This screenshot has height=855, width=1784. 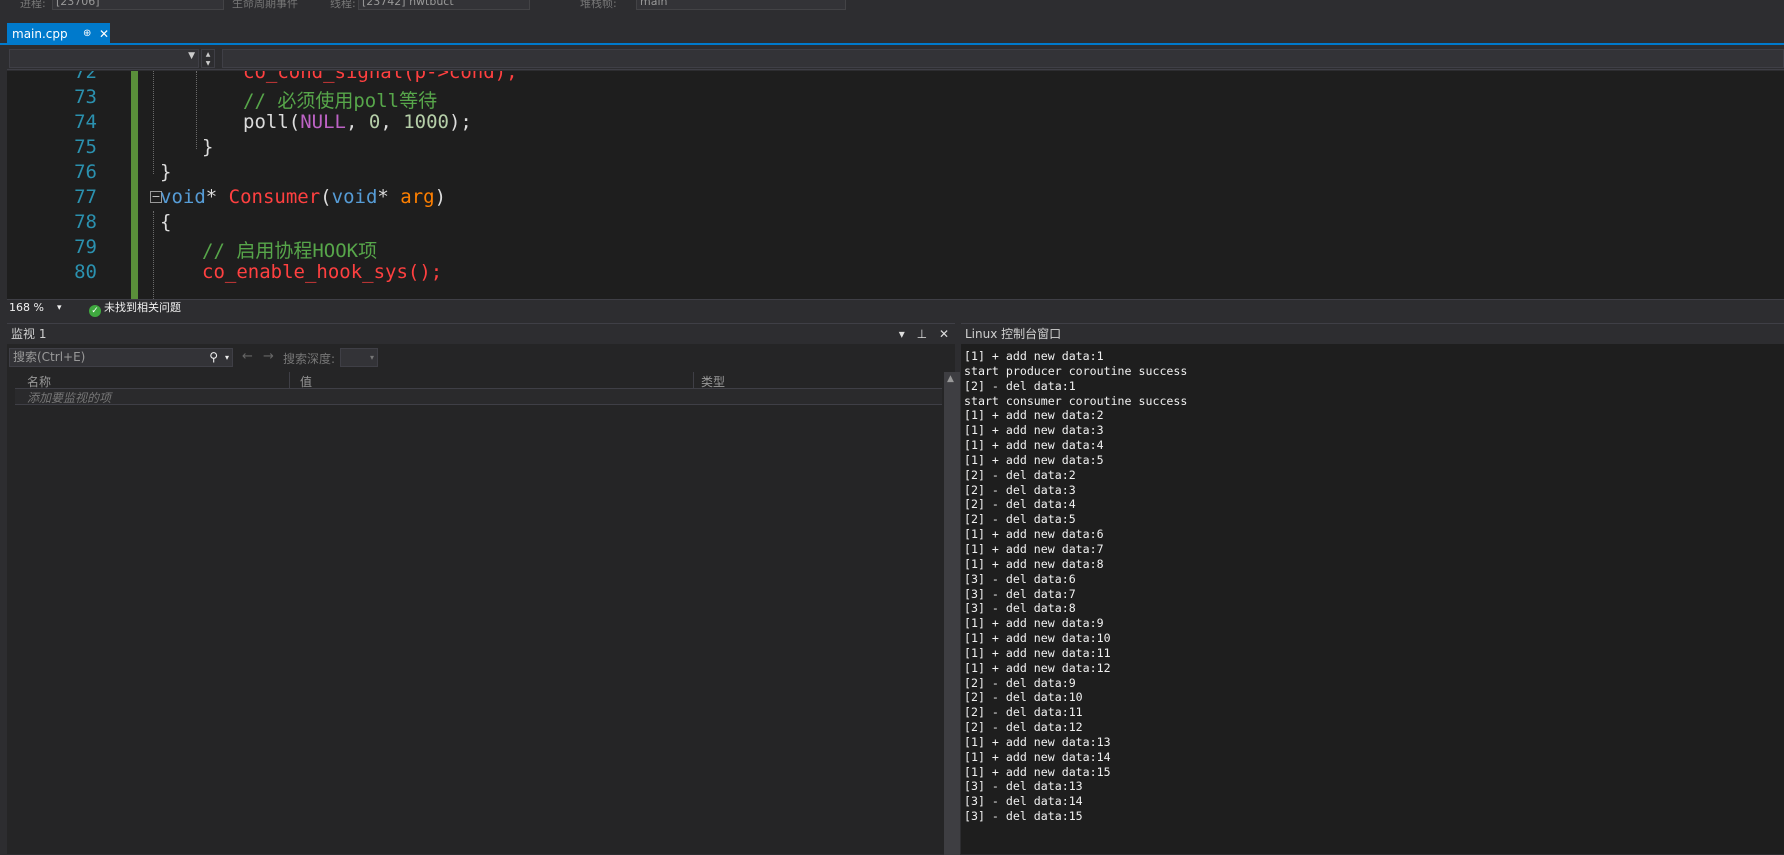 I want to click on line-number: 80, so click(x=85, y=272).